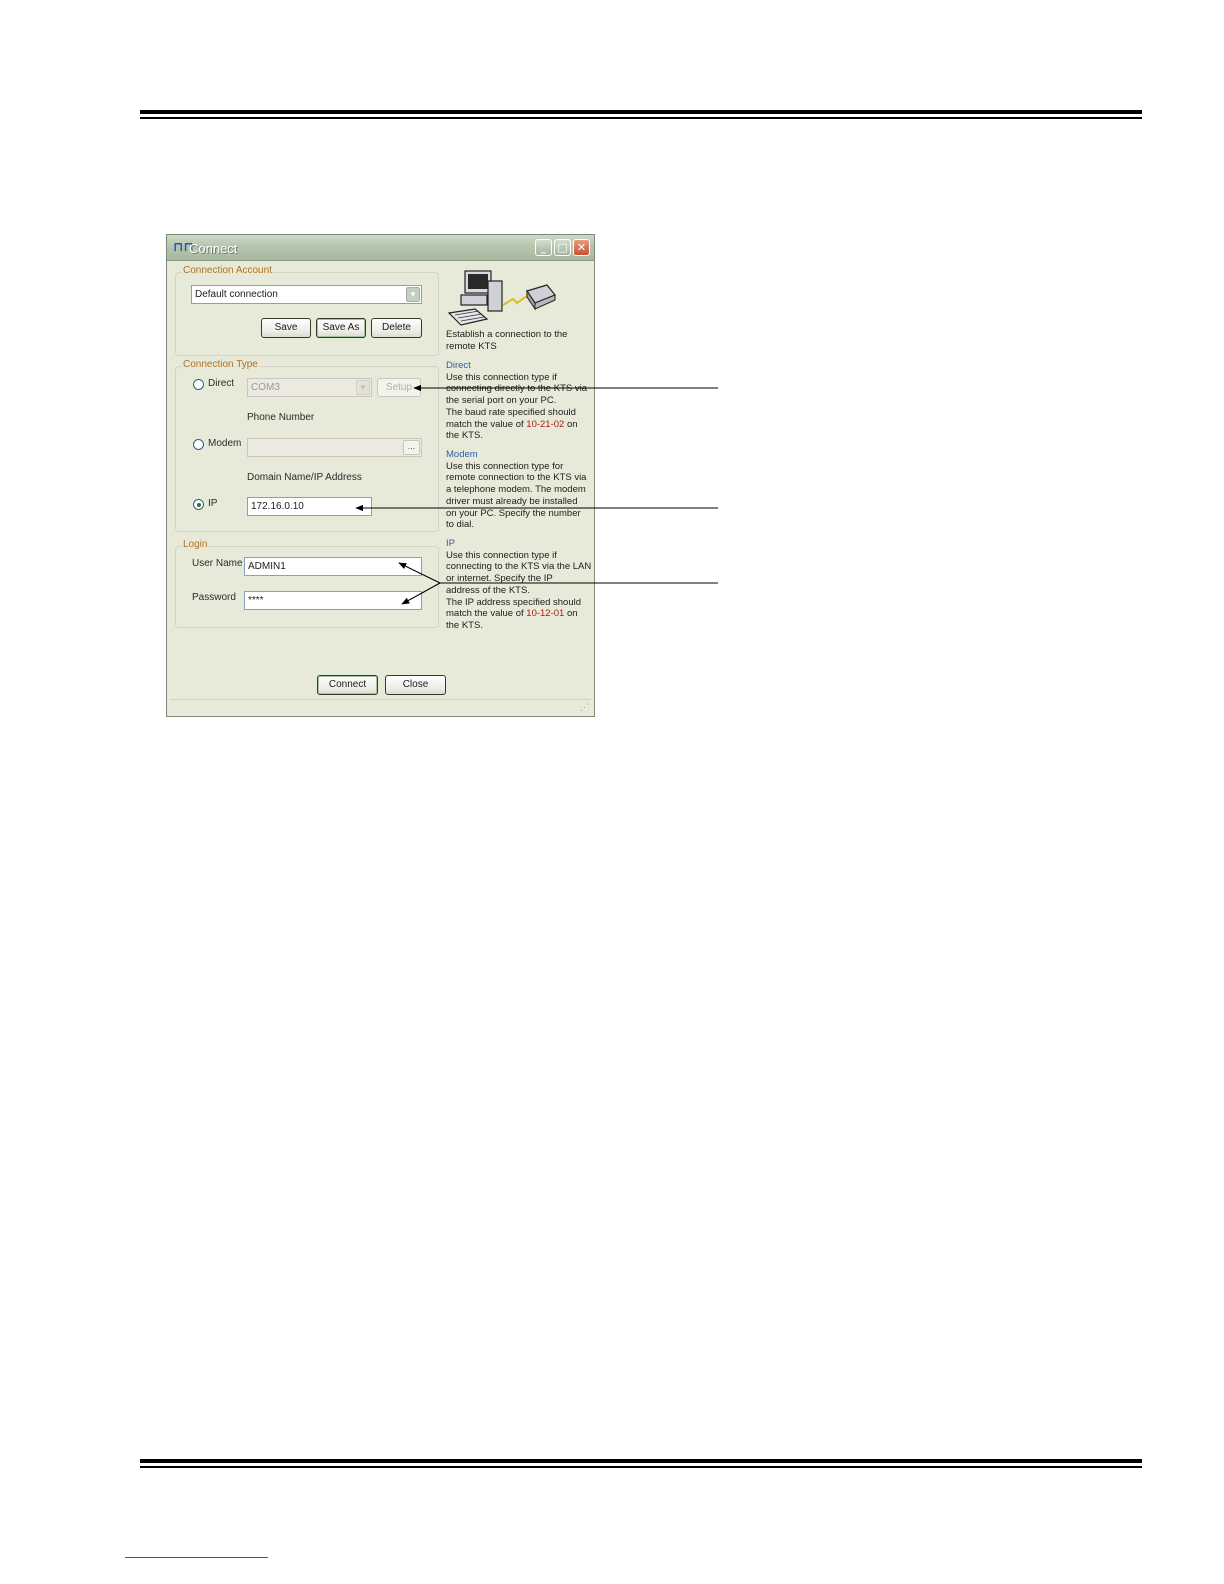 The width and height of the screenshot is (1224, 1584). Describe the element at coordinates (536, 494) in the screenshot. I see `callout-annotations` at that location.